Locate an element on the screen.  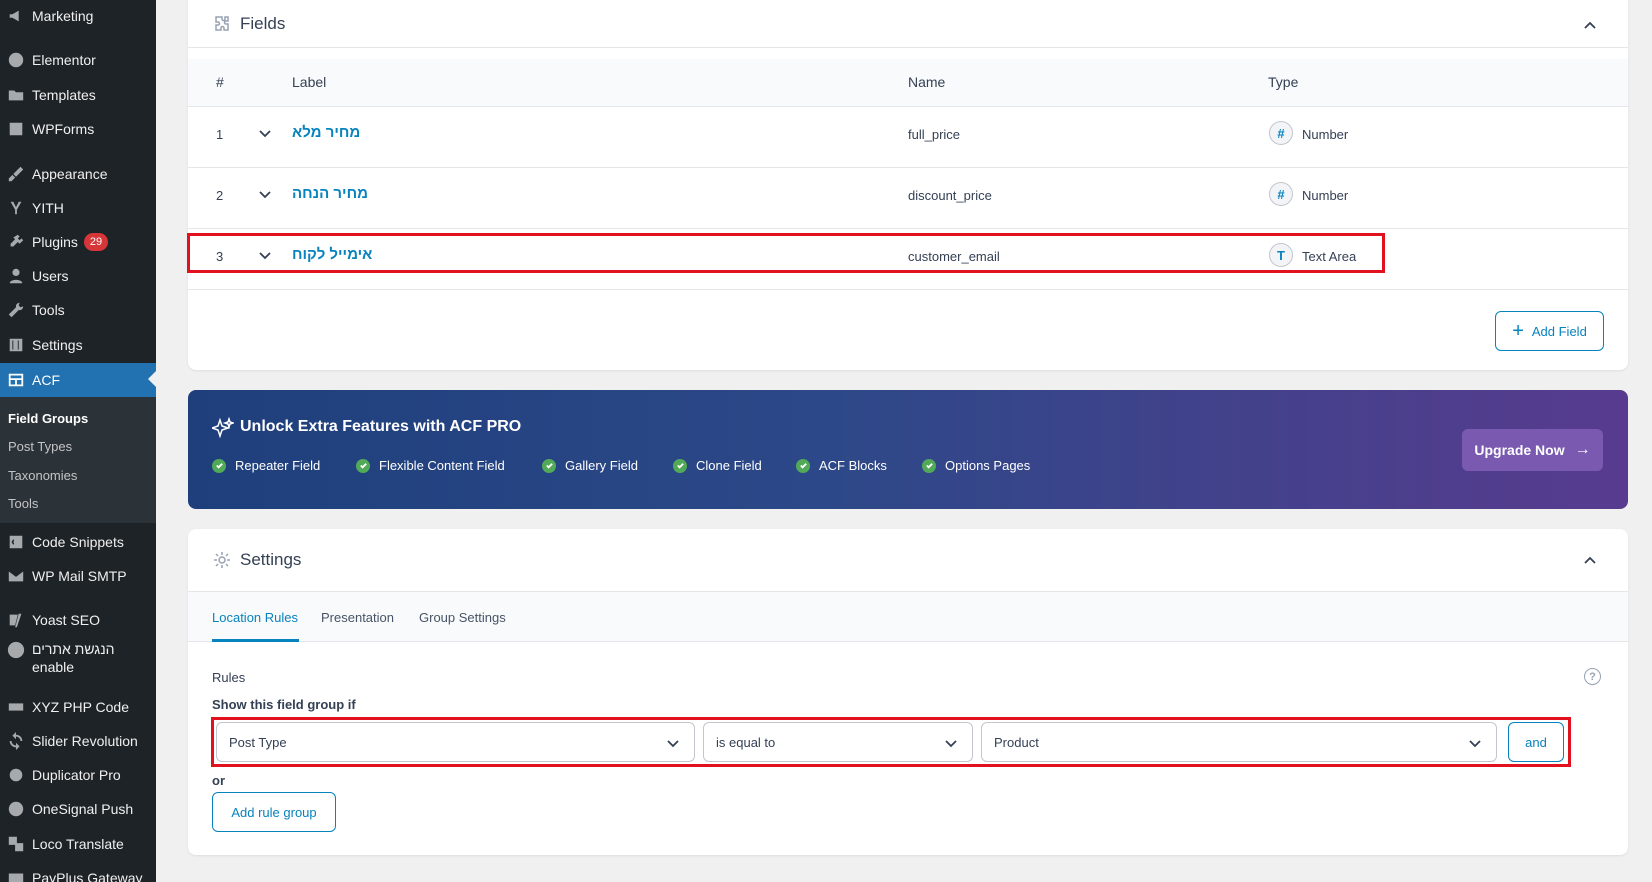
field-type: Number is located at coordinates (1325, 195).